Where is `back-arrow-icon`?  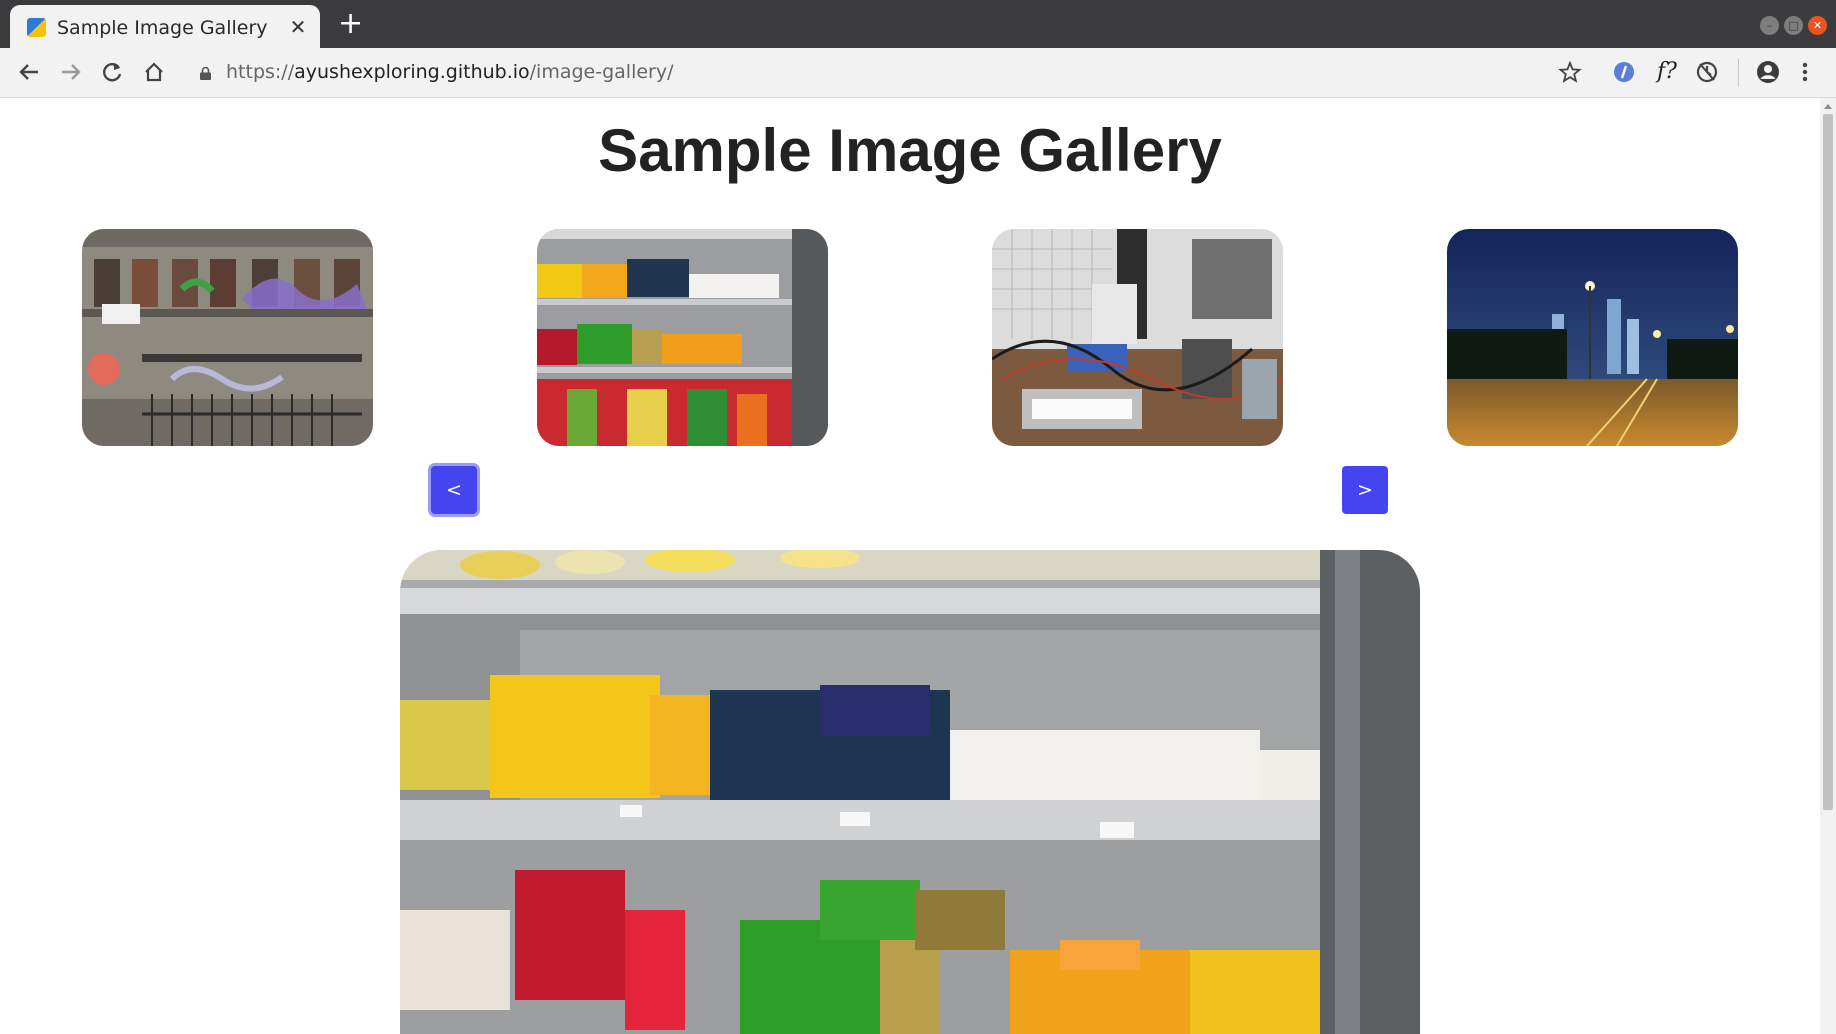 back-arrow-icon is located at coordinates (29, 72).